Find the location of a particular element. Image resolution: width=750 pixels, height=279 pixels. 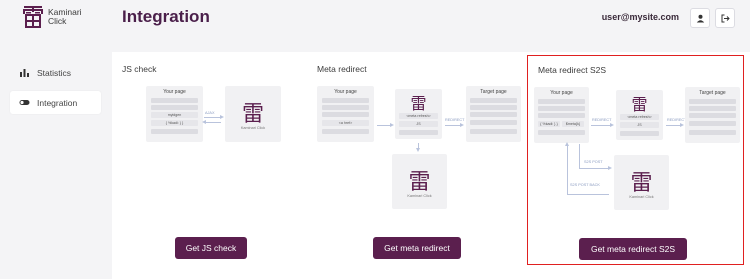

sidebar-item-integration: Integration is located at coordinates (55, 102).